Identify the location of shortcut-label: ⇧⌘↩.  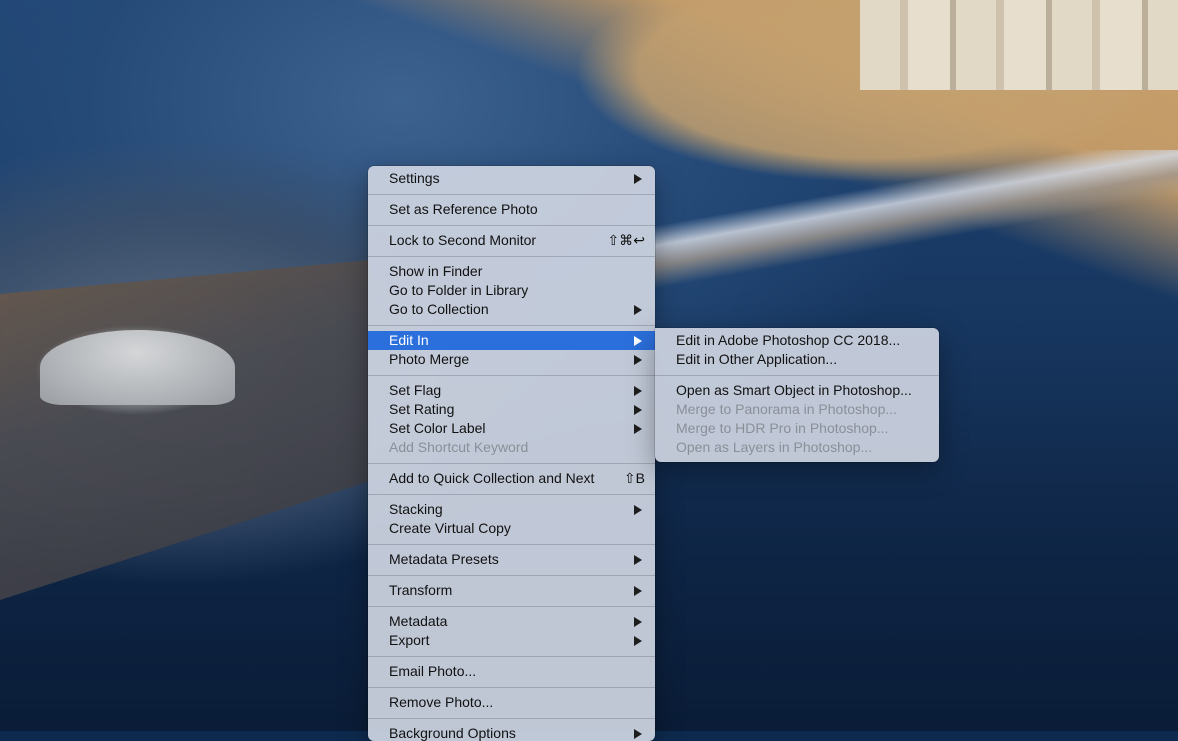
(626, 240).